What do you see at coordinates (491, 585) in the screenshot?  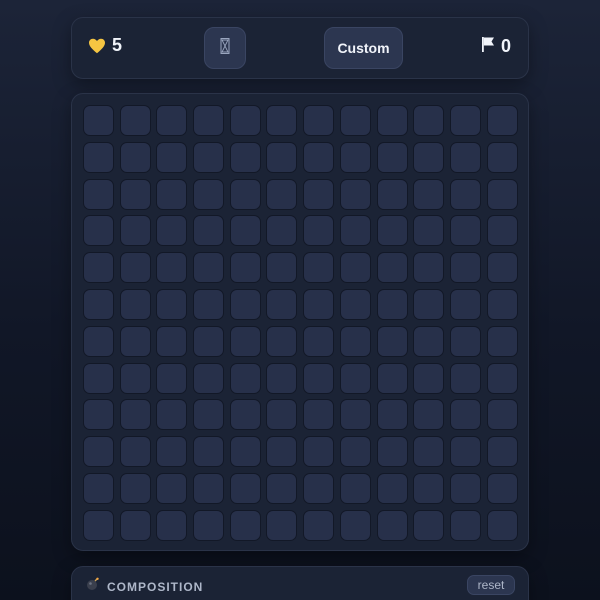 I see `reset-button: reset` at bounding box center [491, 585].